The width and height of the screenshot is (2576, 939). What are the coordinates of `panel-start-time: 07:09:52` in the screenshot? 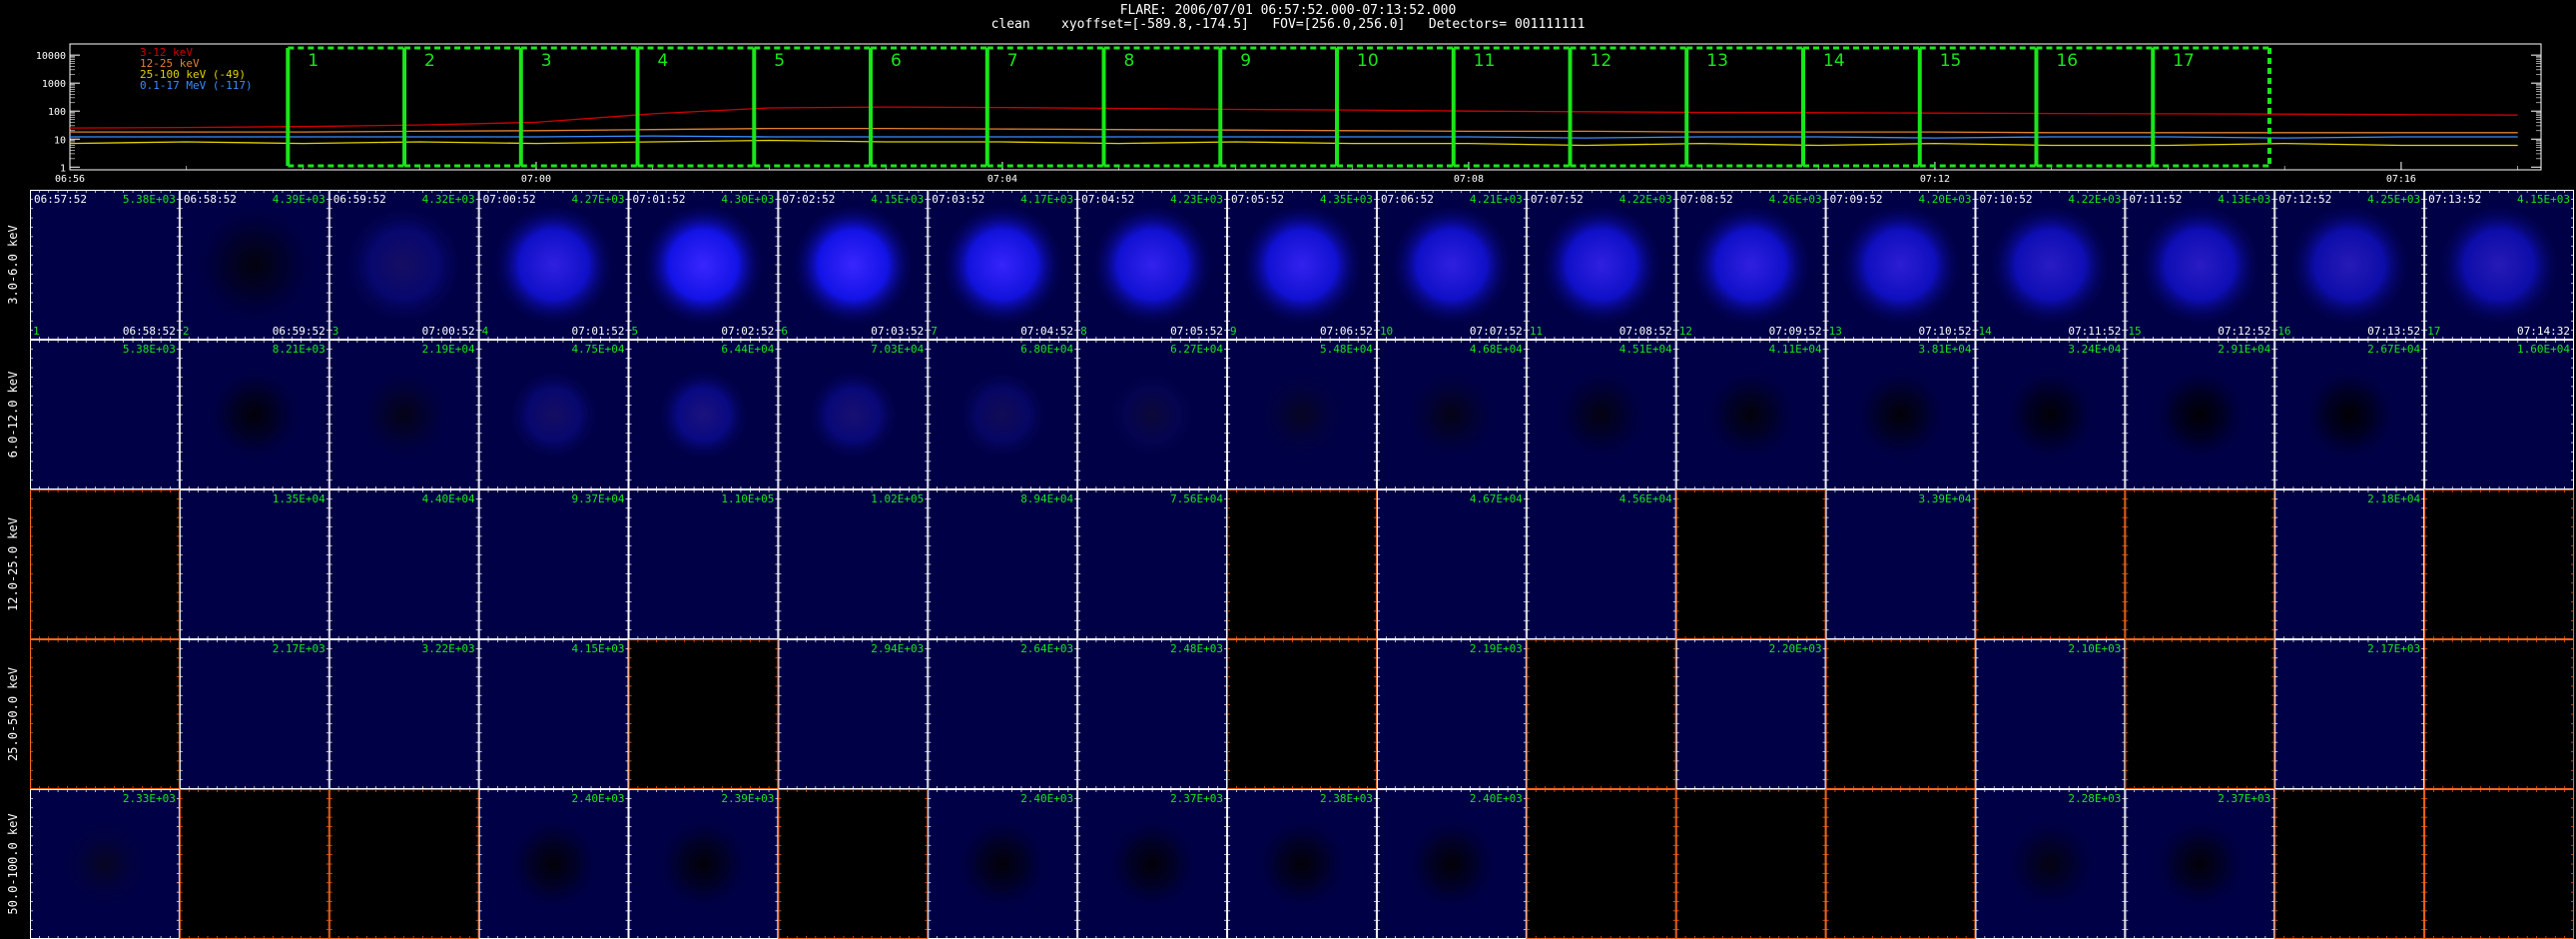 It's located at (1856, 199).